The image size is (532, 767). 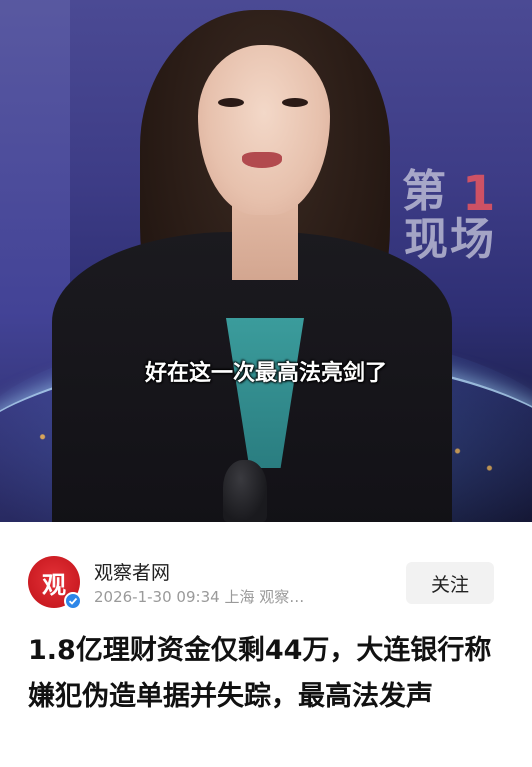 I want to click on author-row: 观 观察者网 2026-1-30 09:34 上海 观察… 关注, so click(x=266, y=584).